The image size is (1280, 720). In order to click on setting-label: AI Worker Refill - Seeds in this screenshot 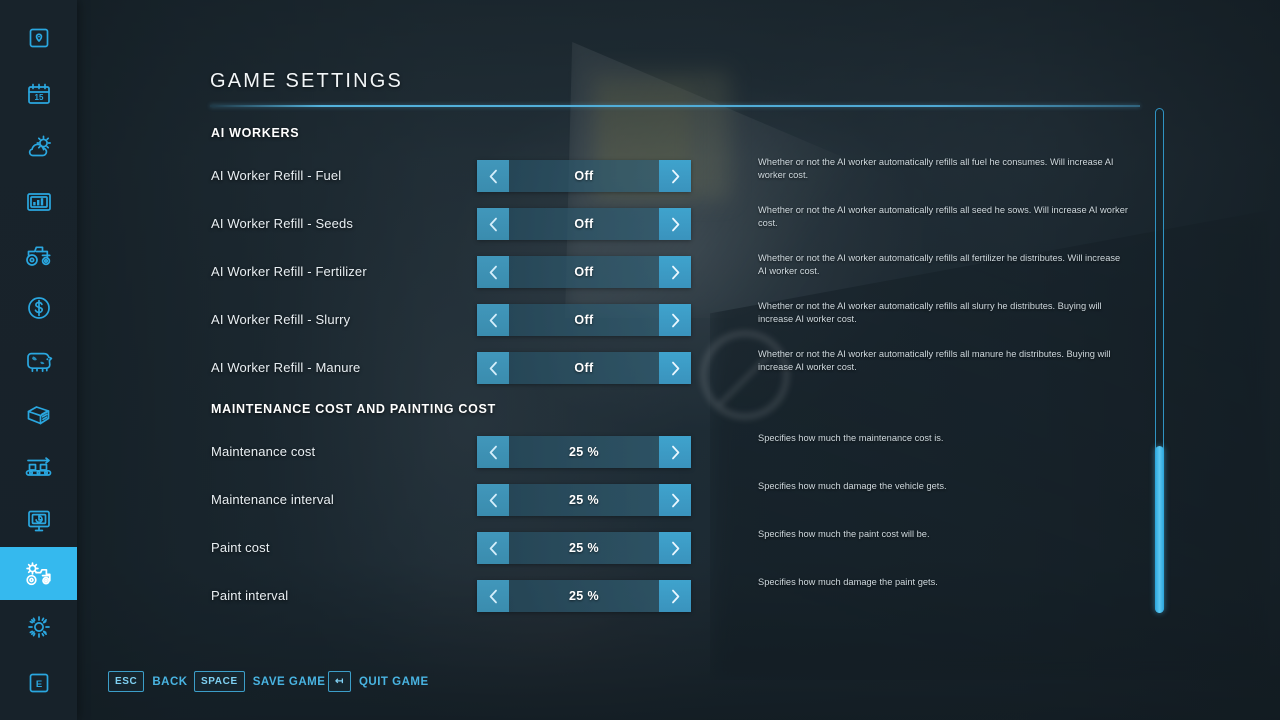, I will do `click(282, 223)`.